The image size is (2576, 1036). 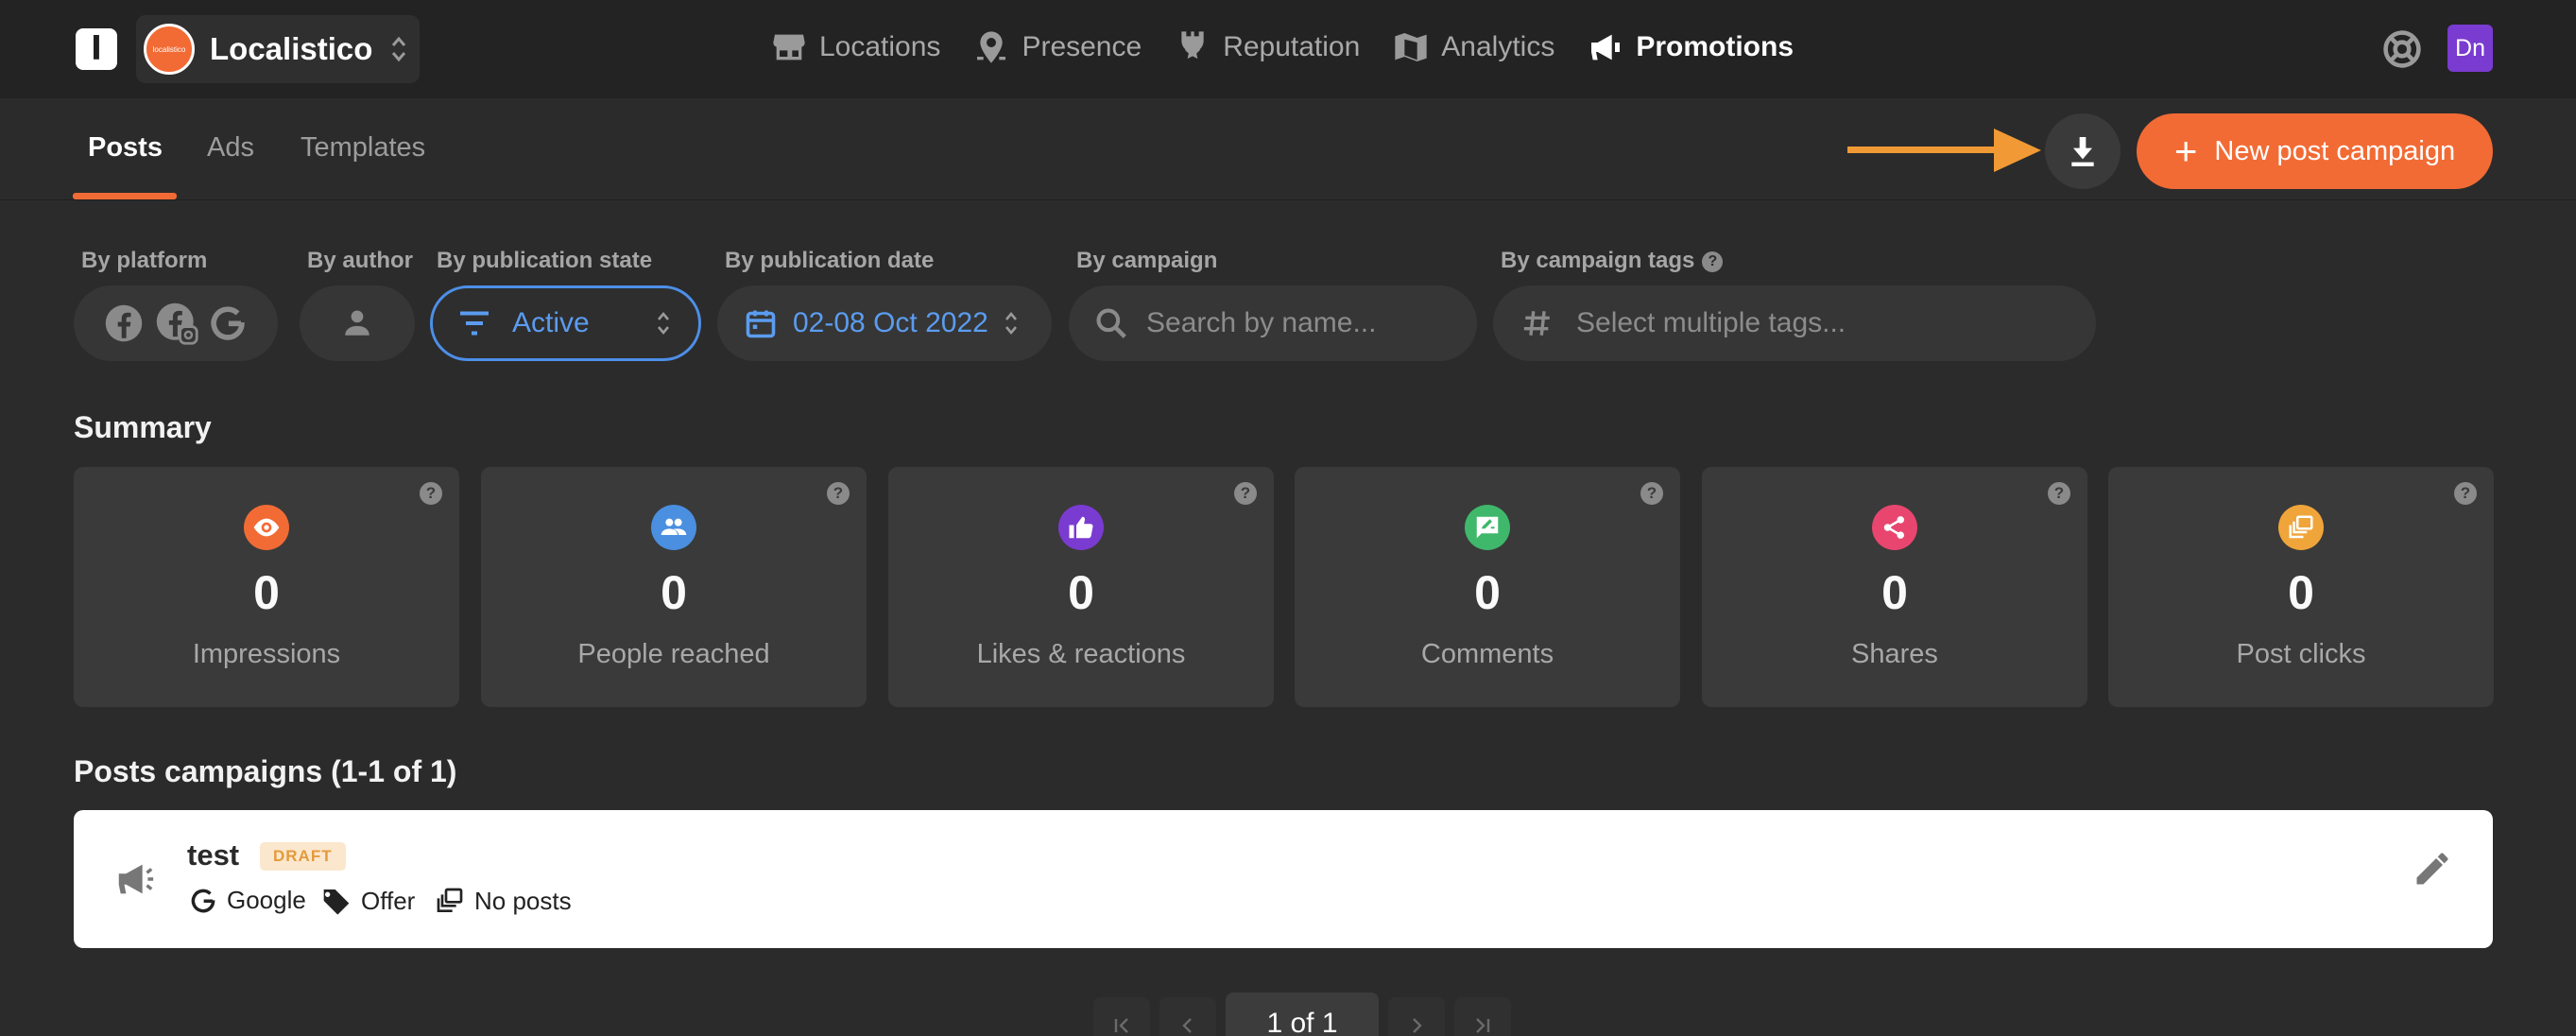 What do you see at coordinates (2301, 654) in the screenshot?
I see `post-clicks-label: Post clicks` at bounding box center [2301, 654].